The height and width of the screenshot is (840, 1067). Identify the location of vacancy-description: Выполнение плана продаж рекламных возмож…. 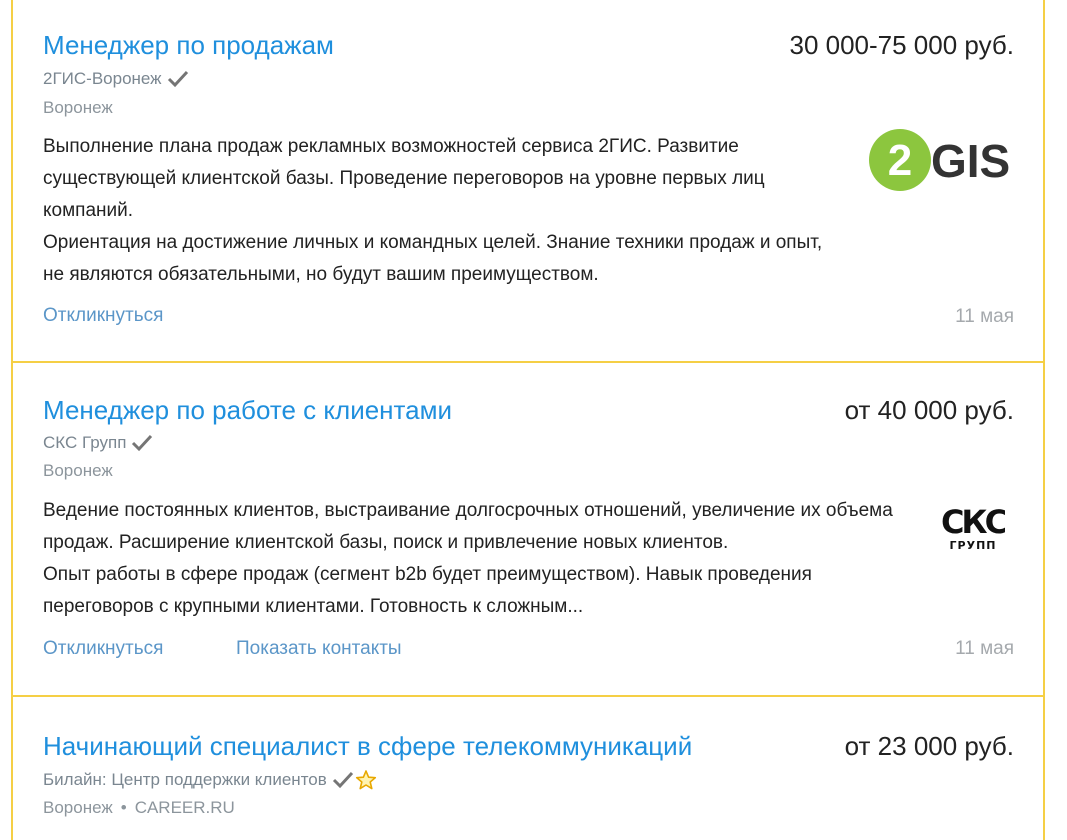
(445, 211).